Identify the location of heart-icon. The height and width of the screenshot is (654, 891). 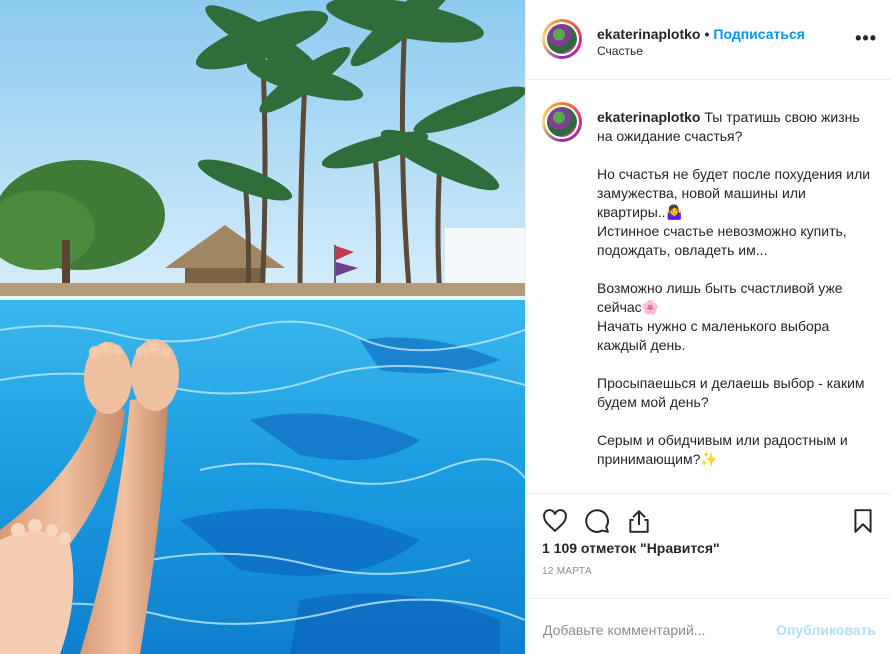
(555, 521).